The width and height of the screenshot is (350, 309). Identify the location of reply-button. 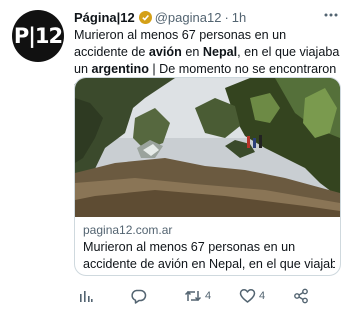
(138, 296).